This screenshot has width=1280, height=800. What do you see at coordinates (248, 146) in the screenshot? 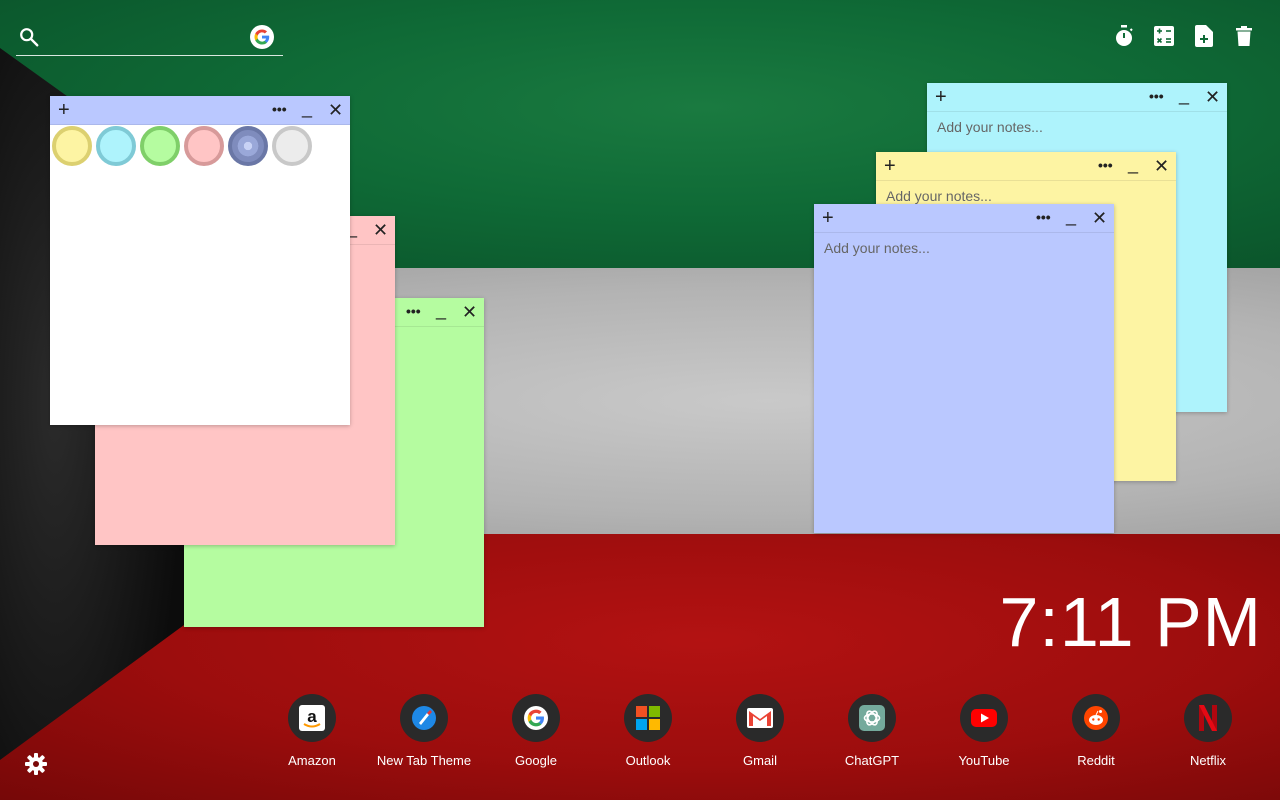
I see `color-swatch-blue-selected` at bounding box center [248, 146].